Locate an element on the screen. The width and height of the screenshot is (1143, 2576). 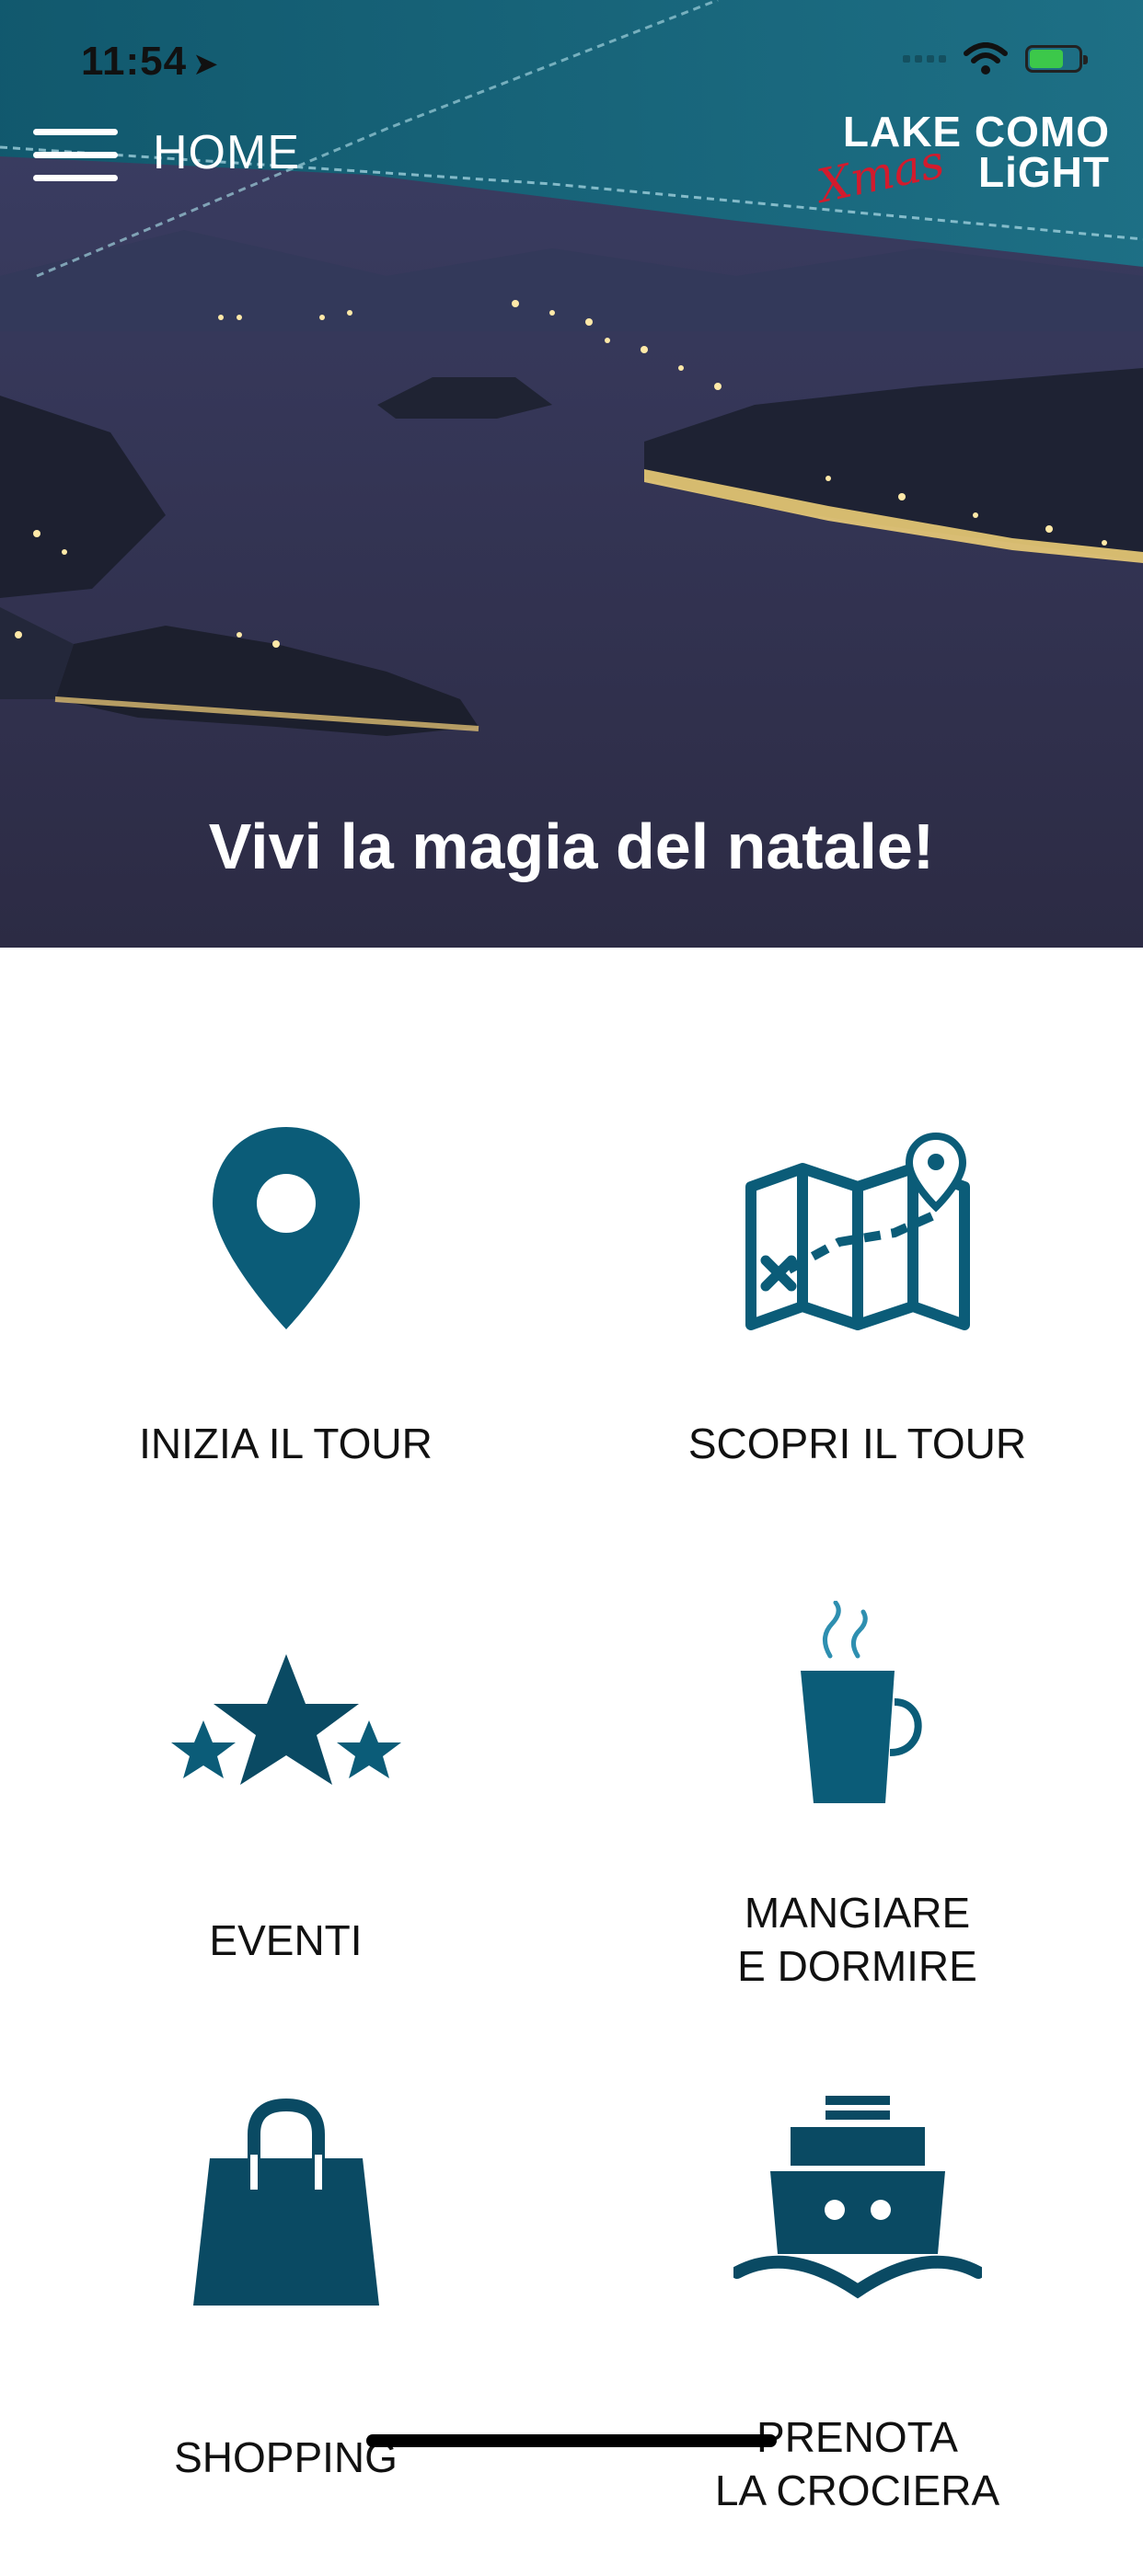
status-indicators is located at coordinates (995, 58).